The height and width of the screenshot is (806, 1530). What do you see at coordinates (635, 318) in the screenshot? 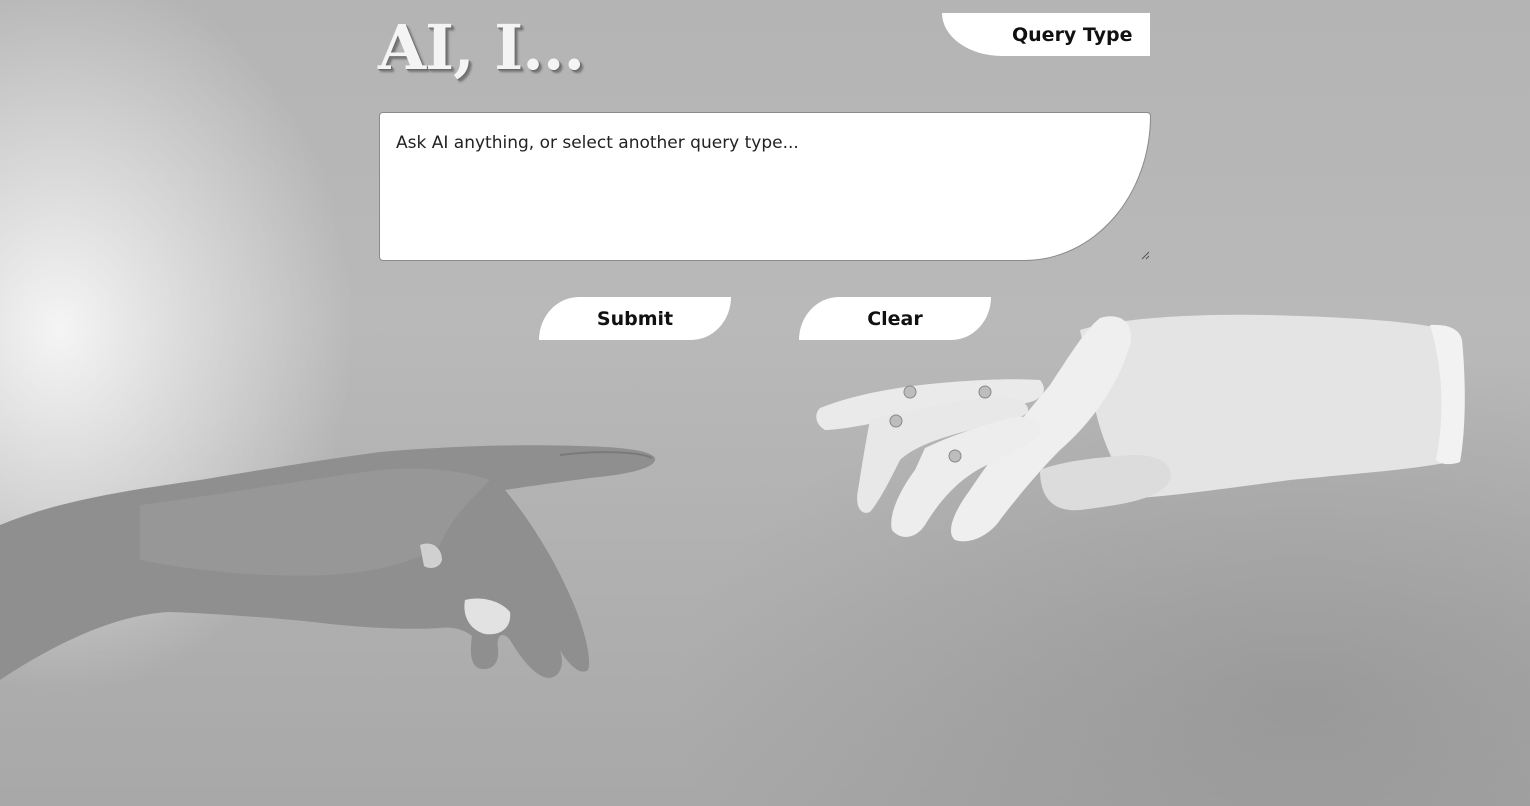
I see `submit-button: Submit` at bounding box center [635, 318].